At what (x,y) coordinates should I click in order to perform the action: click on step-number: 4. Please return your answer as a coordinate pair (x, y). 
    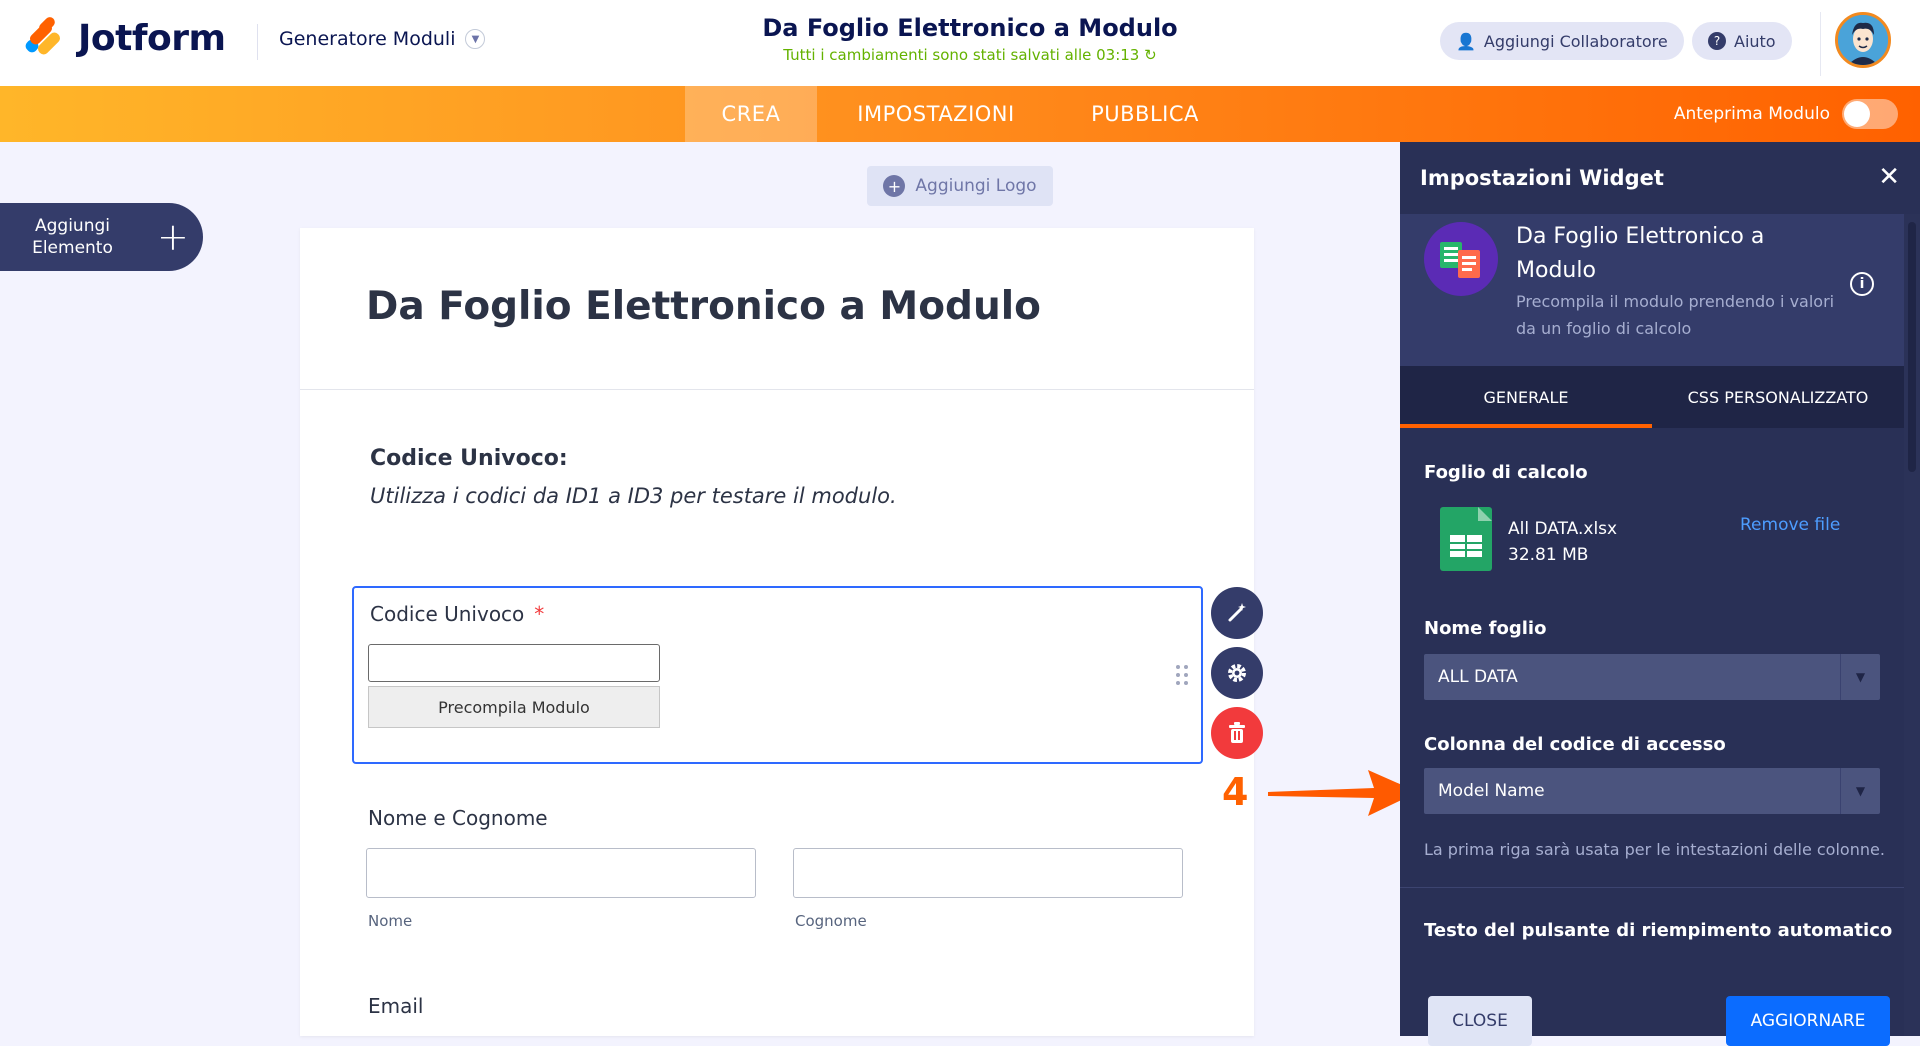
    Looking at the image, I should click on (1235, 792).